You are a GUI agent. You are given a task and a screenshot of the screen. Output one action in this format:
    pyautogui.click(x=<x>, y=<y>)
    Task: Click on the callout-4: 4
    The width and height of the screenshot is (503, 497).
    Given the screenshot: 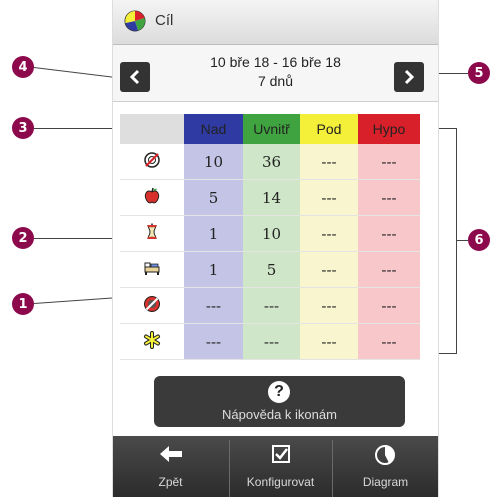 What is the action you would take?
    pyautogui.click(x=23, y=67)
    